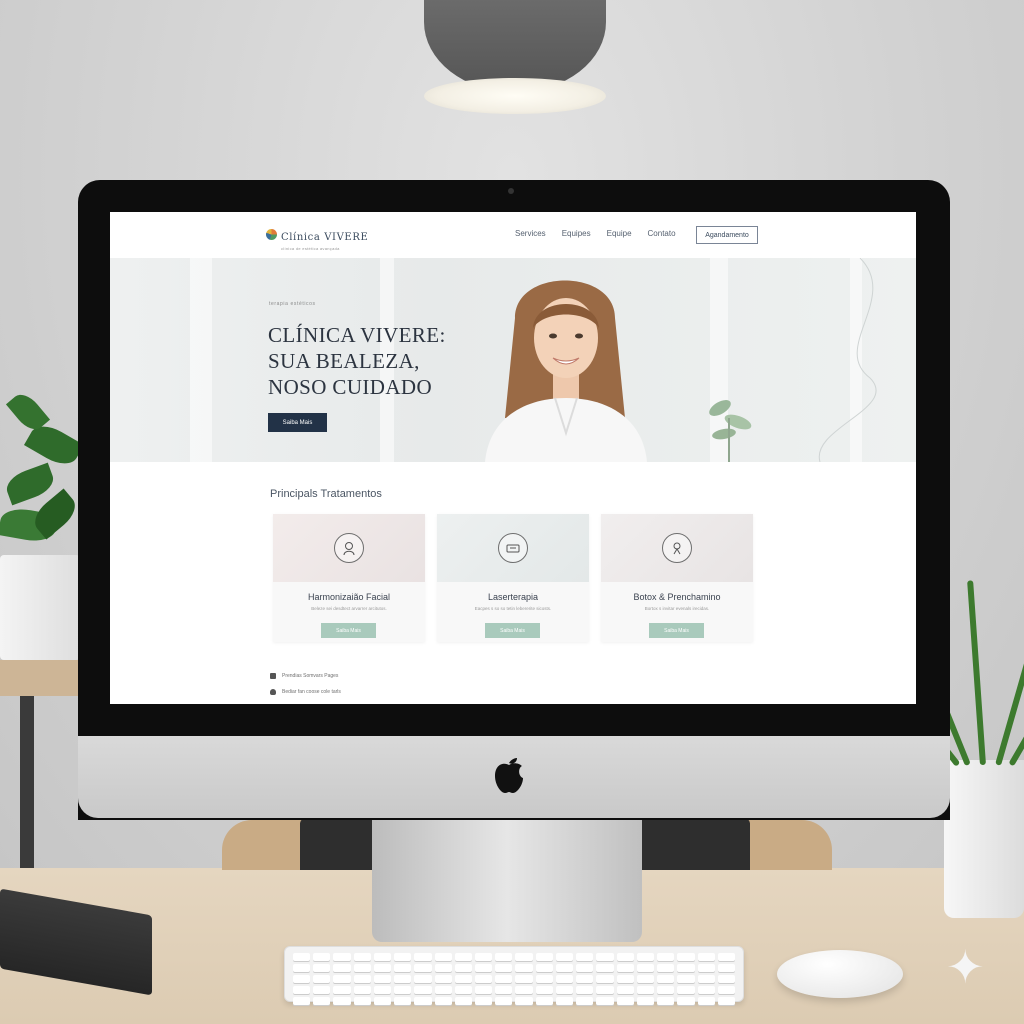 The height and width of the screenshot is (1024, 1024). What do you see at coordinates (662, 233) in the screenshot?
I see `nav-link-contato: Contato` at bounding box center [662, 233].